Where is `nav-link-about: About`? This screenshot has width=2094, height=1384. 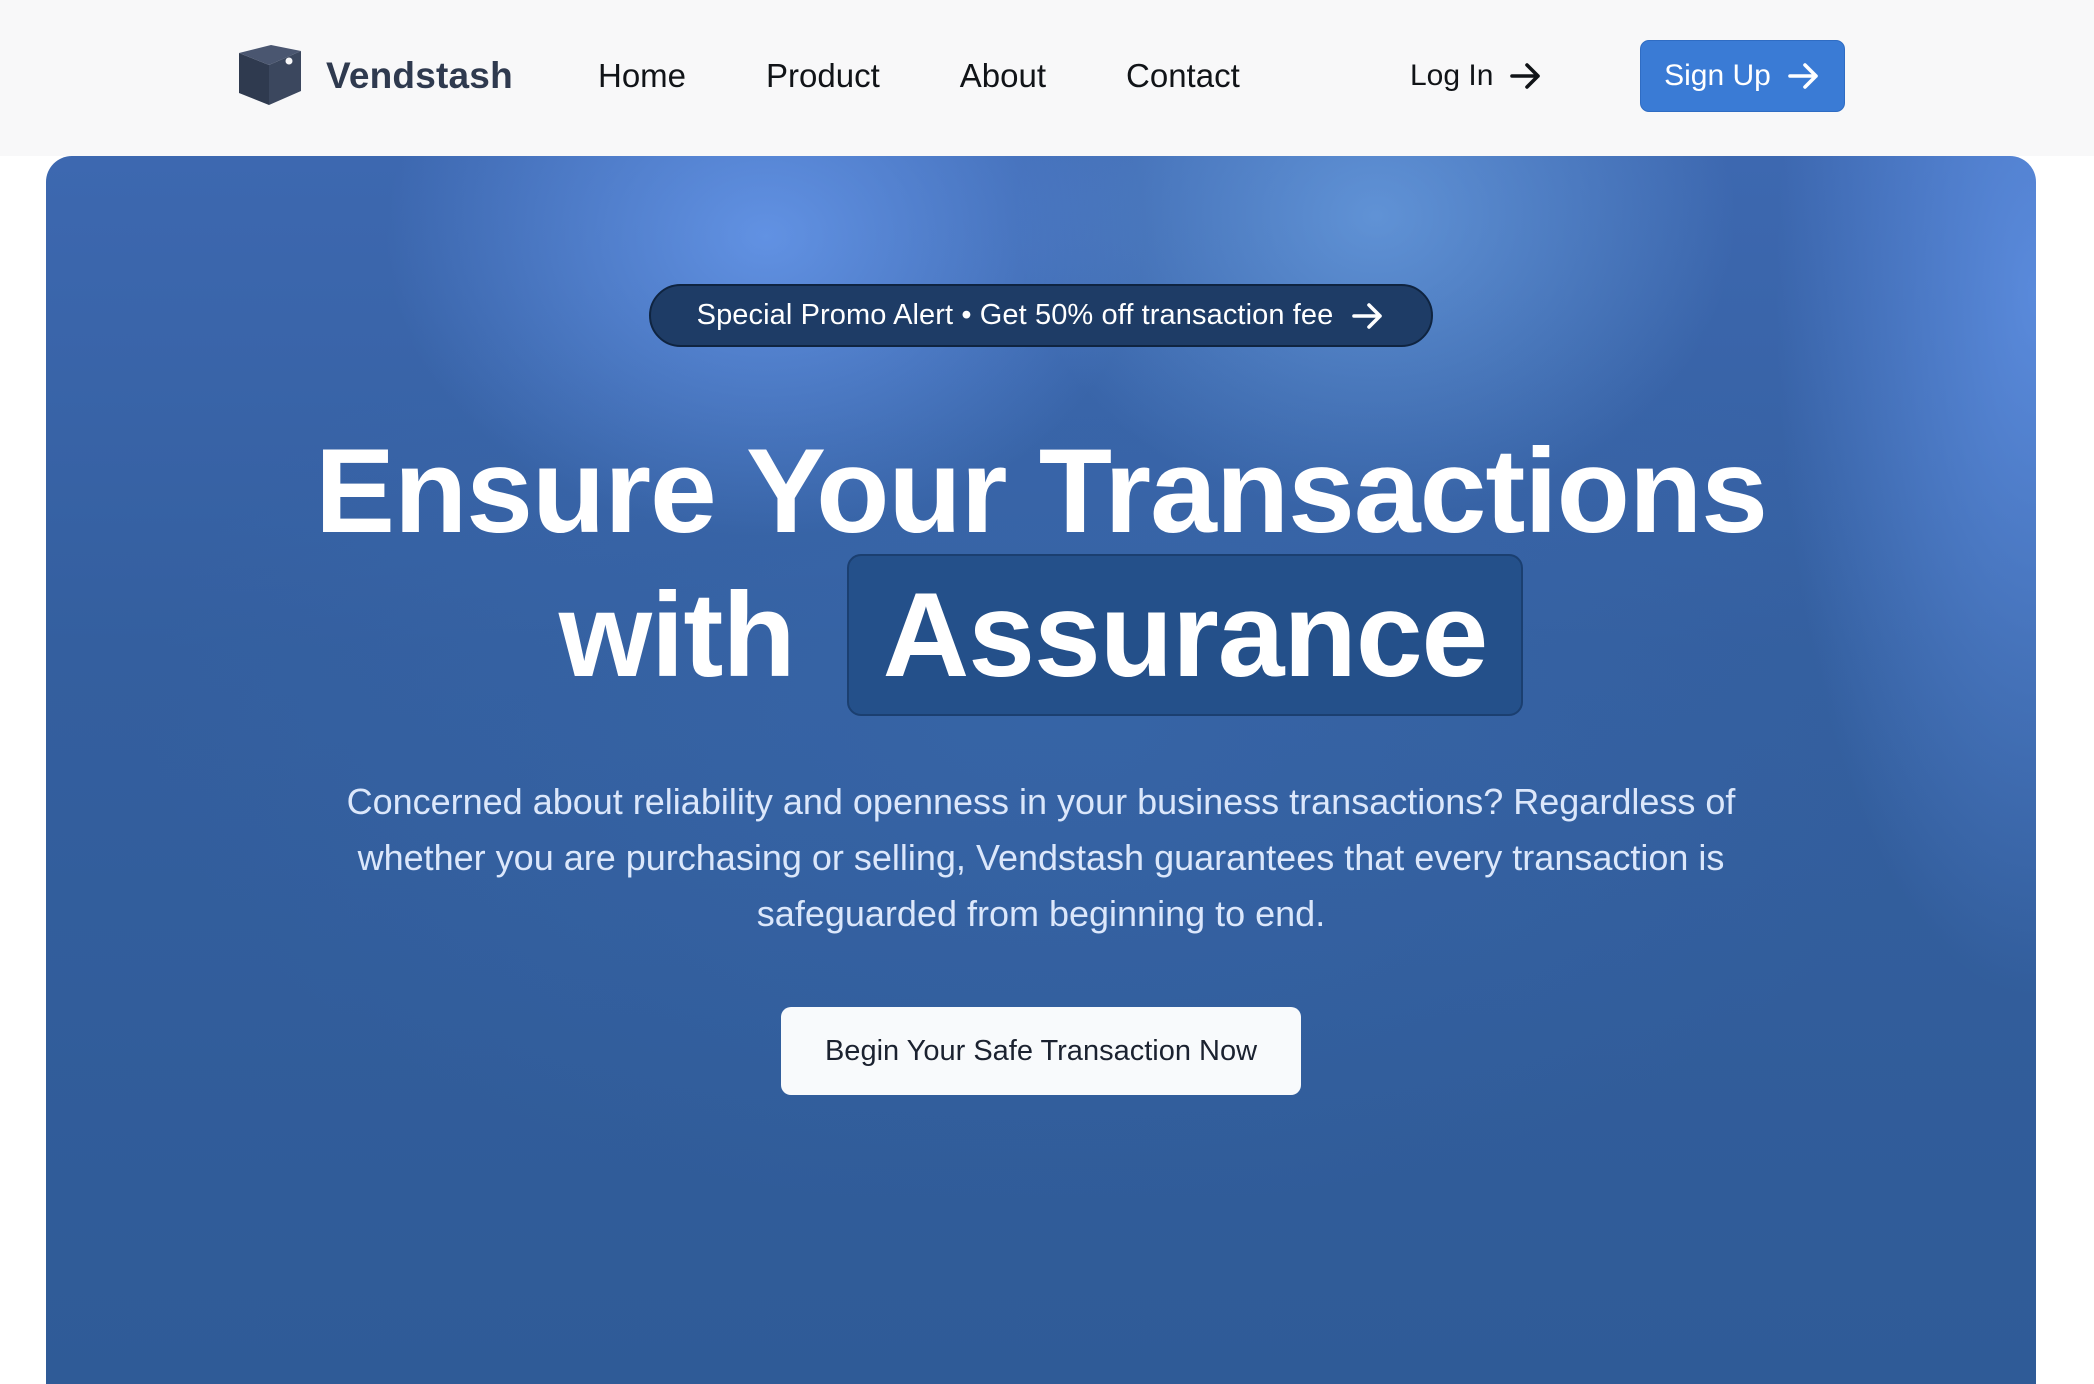
nav-link-about: About is located at coordinates (1003, 76).